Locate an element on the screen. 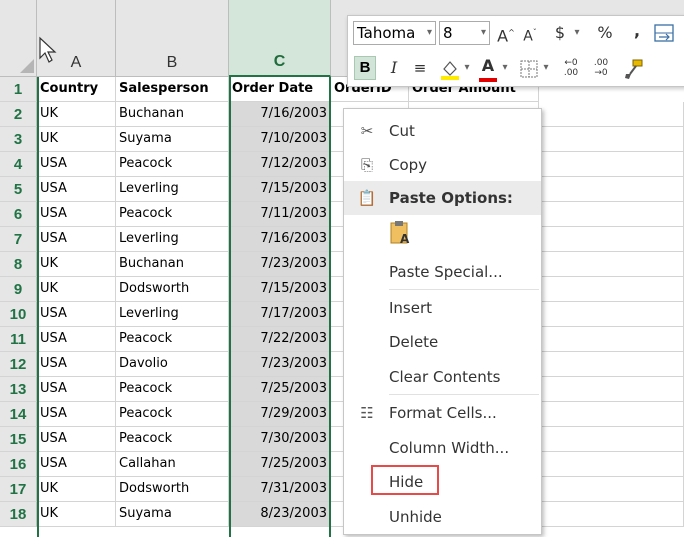 The height and width of the screenshot is (537, 684). header-cell-country: Country is located at coordinates (76, 89).